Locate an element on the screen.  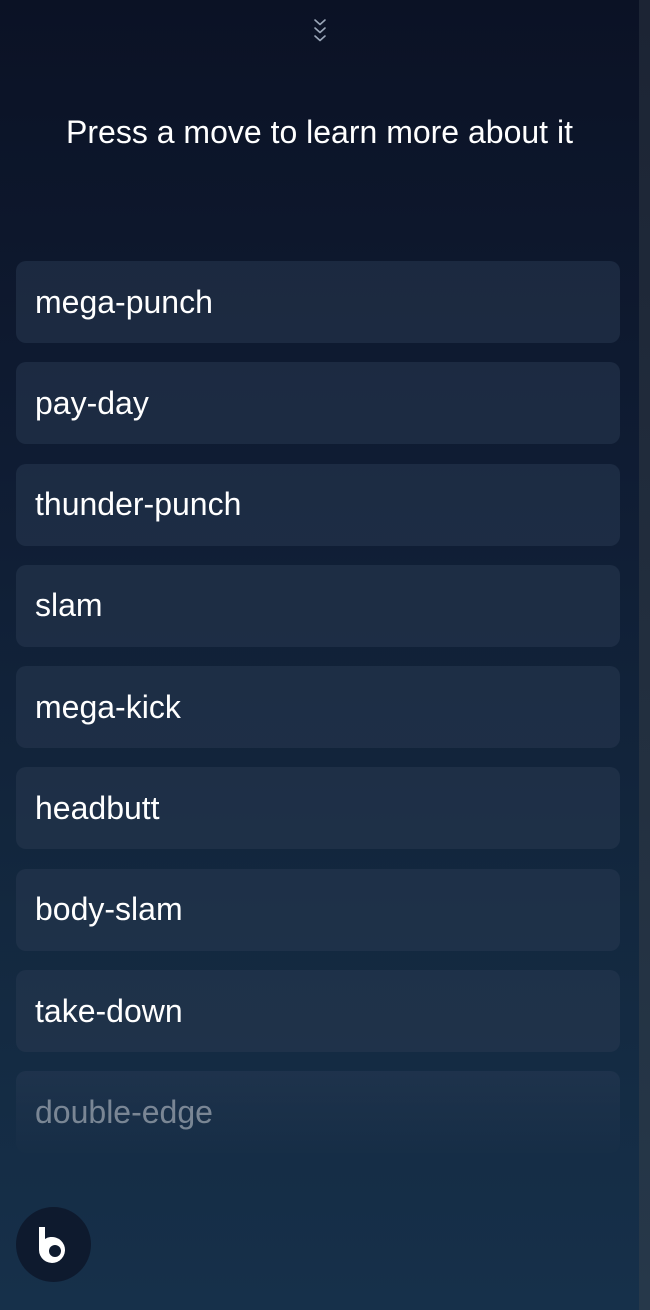
collapse-handle is located at coordinates (320, 31).